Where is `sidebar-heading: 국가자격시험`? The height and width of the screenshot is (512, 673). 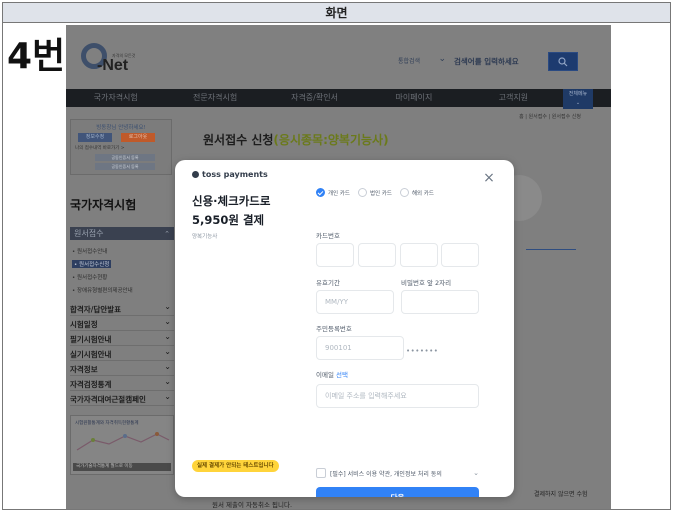
sidebar-heading: 국가자격시험 is located at coordinates (103, 205).